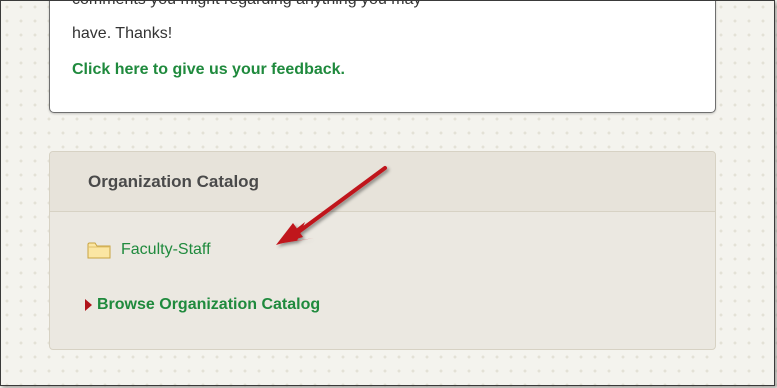 The width and height of the screenshot is (777, 388). I want to click on folder-icon, so click(99, 250).